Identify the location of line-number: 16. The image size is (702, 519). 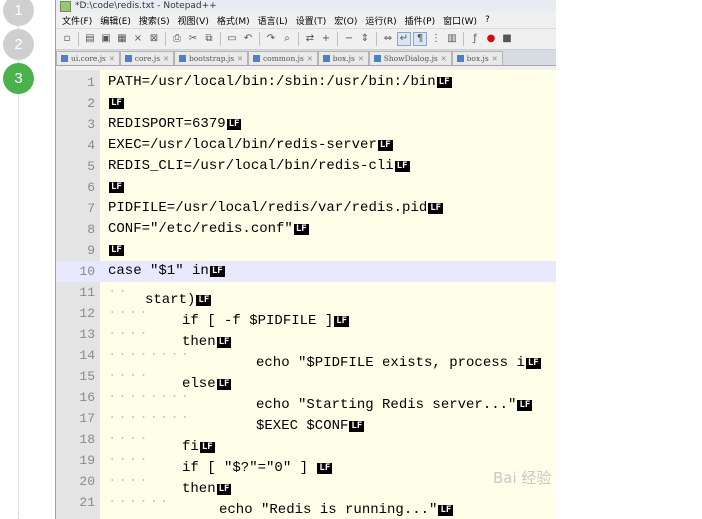
(87, 397).